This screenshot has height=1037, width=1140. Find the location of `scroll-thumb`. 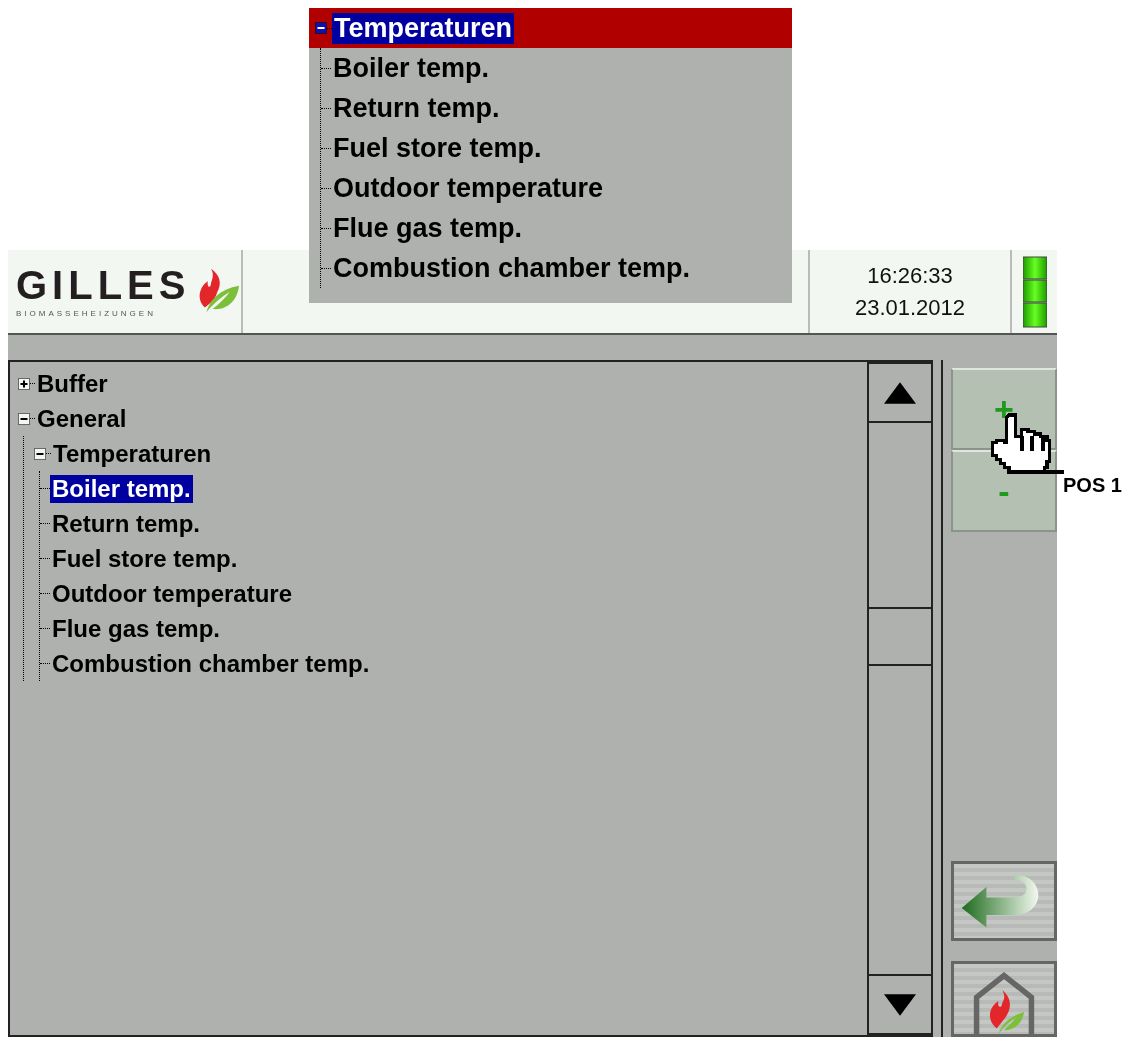

scroll-thumb is located at coordinates (900, 636).